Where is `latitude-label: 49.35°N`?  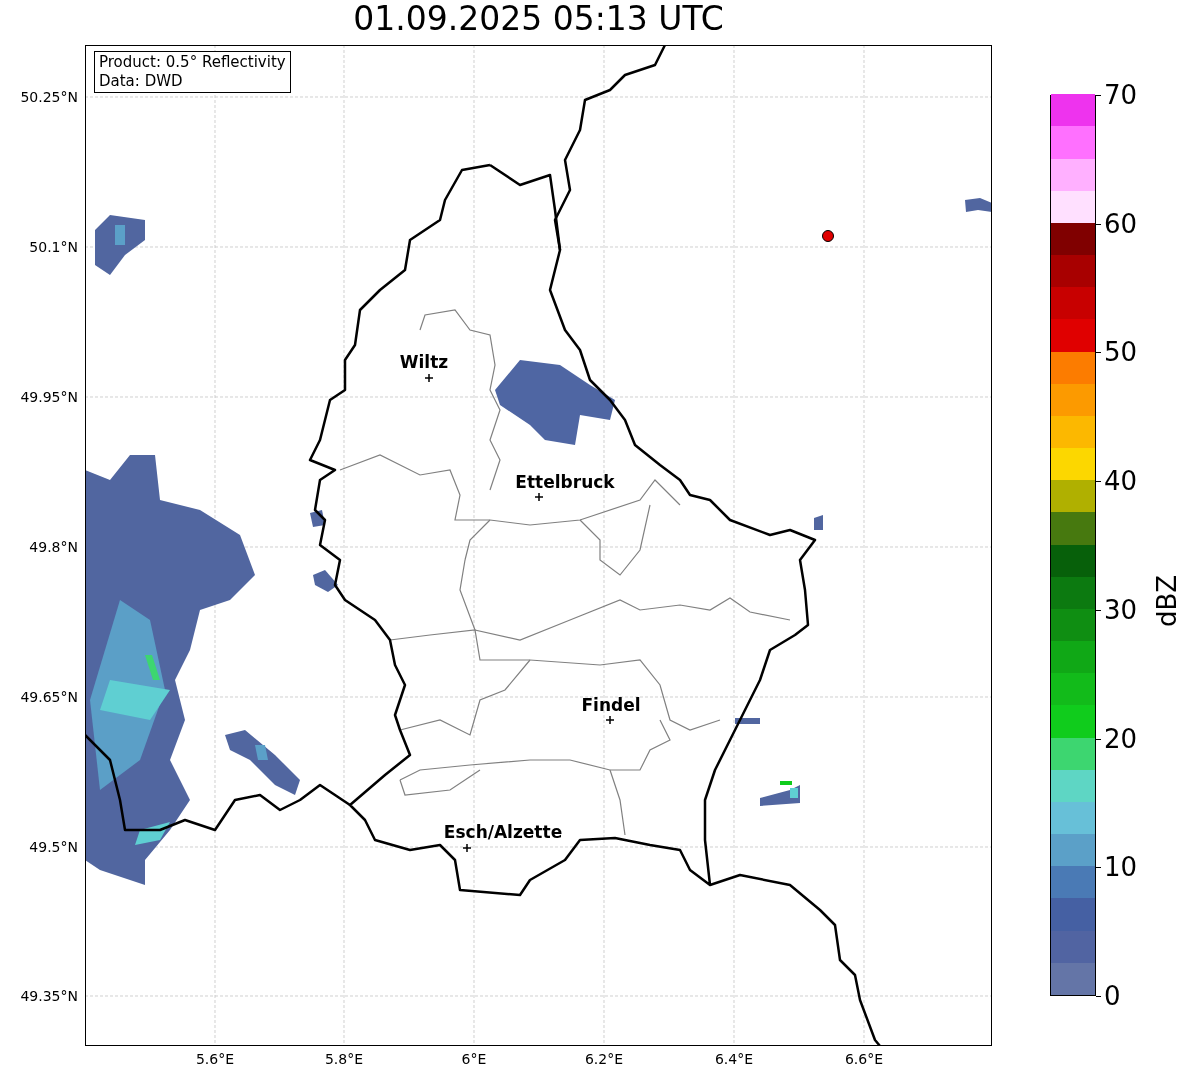
latitude-label: 49.35°N is located at coordinates (49, 996).